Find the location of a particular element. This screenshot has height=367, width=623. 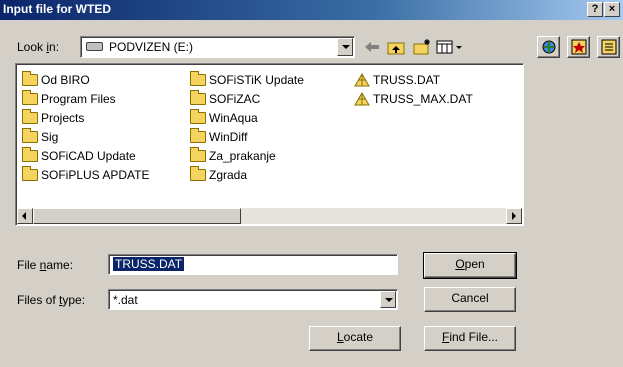

file-name-value: TRUSS.DAT is located at coordinates (148, 264).